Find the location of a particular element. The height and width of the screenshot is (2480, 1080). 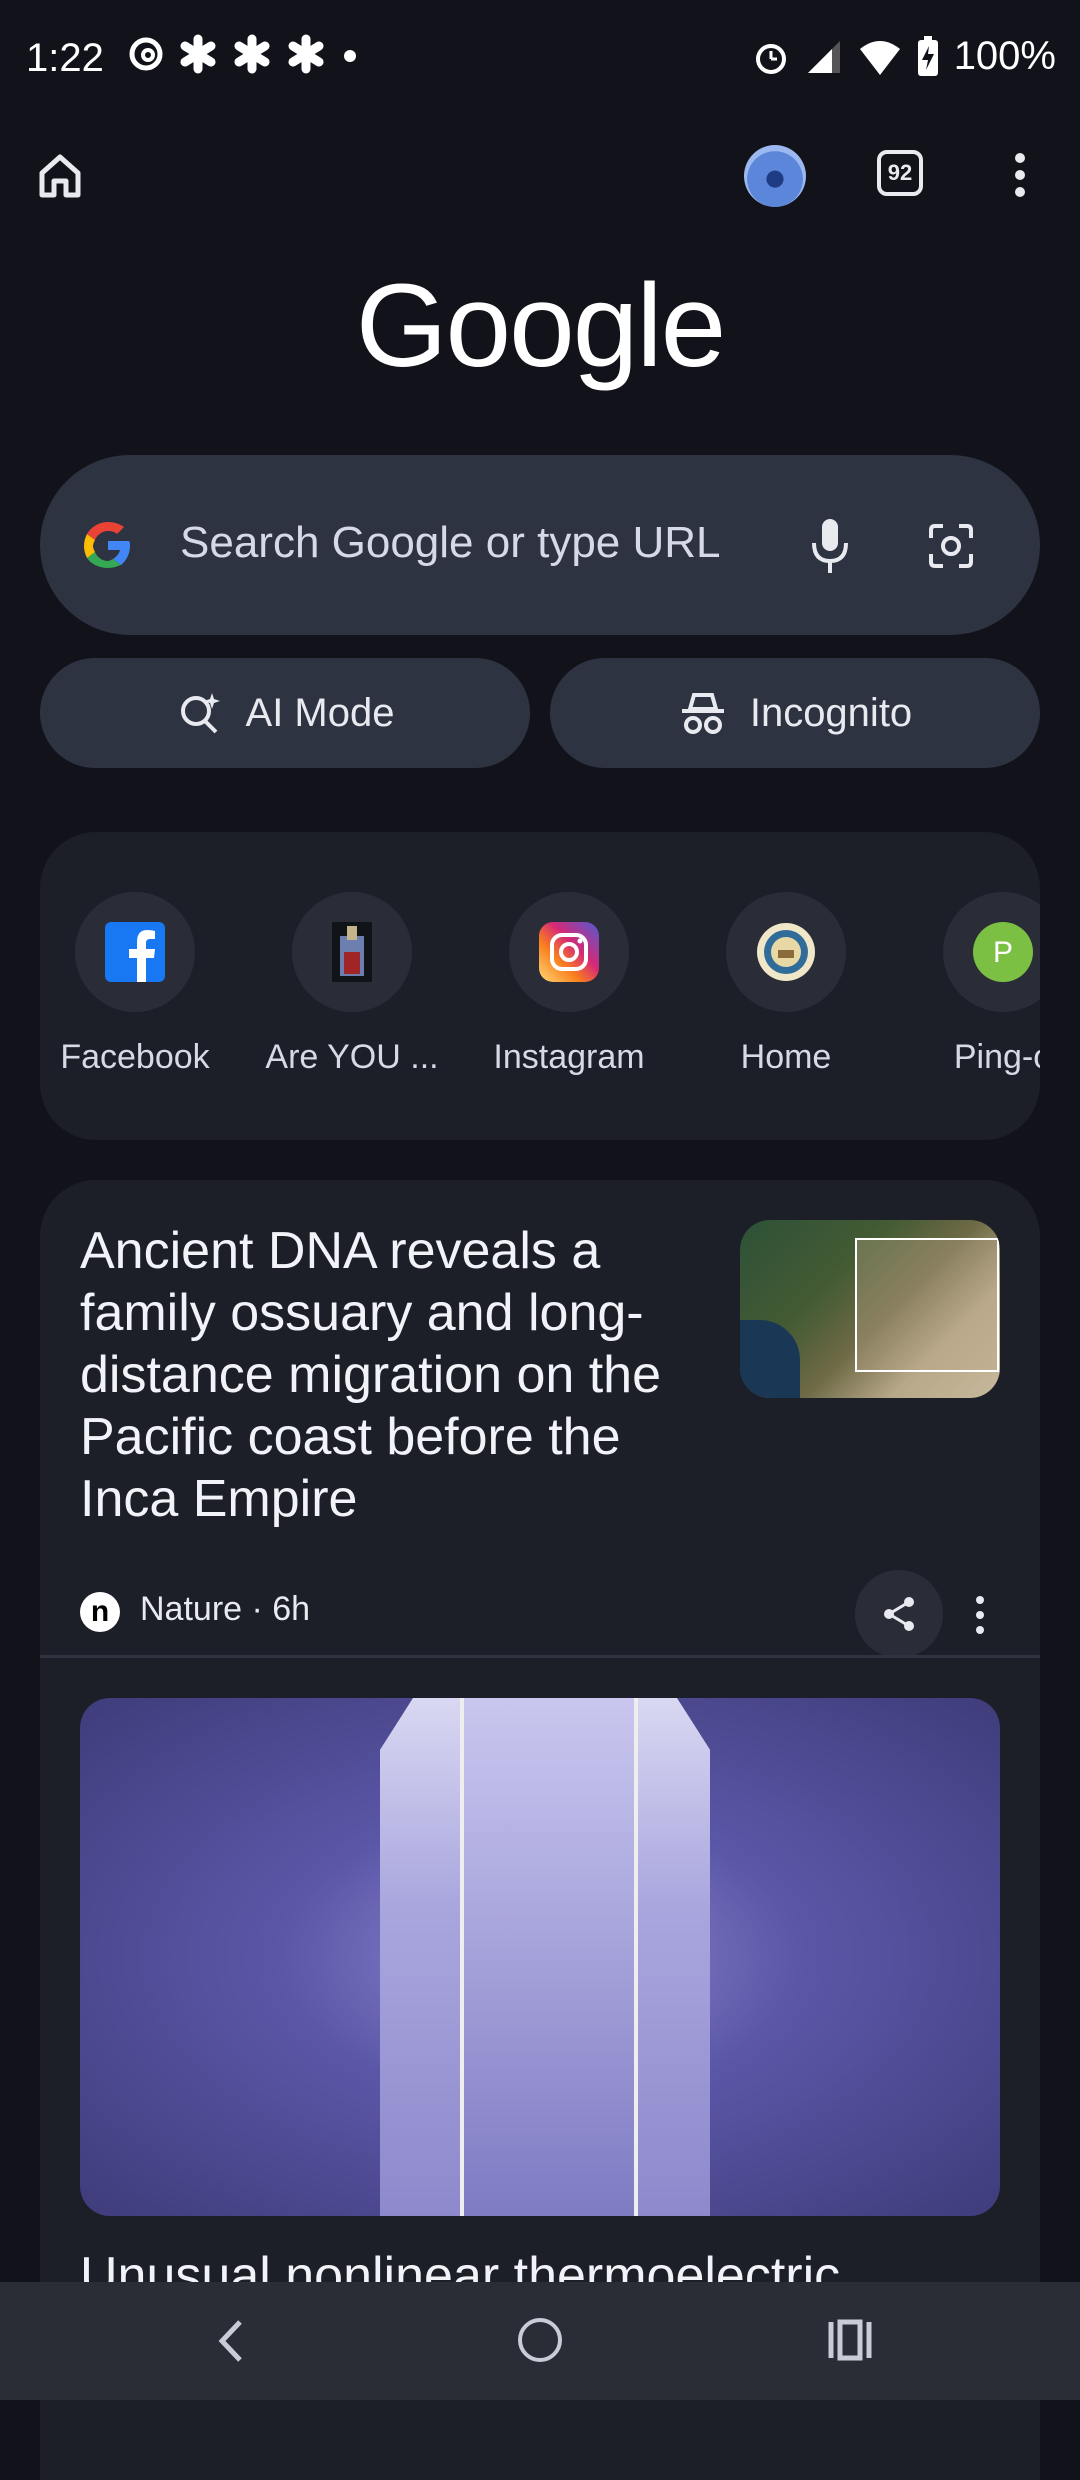

card-divider is located at coordinates (540, 1656).